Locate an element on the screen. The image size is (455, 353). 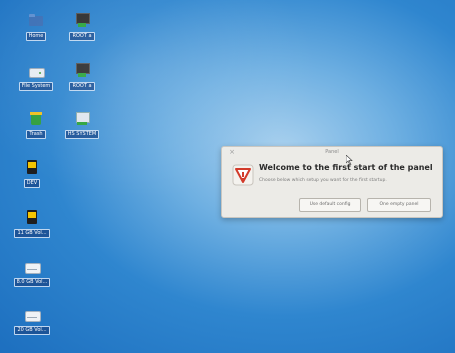
use-default-config-button: Use default config is located at coordinates (330, 205).